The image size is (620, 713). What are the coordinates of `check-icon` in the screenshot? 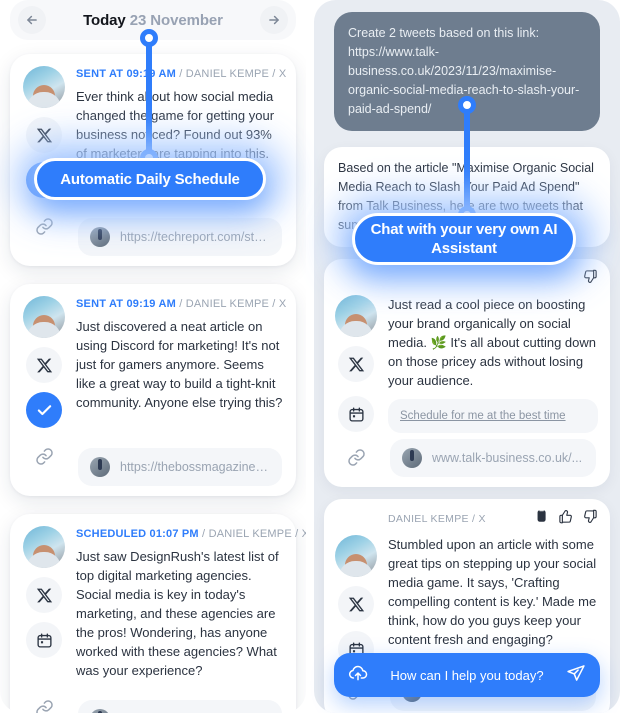 It's located at (44, 410).